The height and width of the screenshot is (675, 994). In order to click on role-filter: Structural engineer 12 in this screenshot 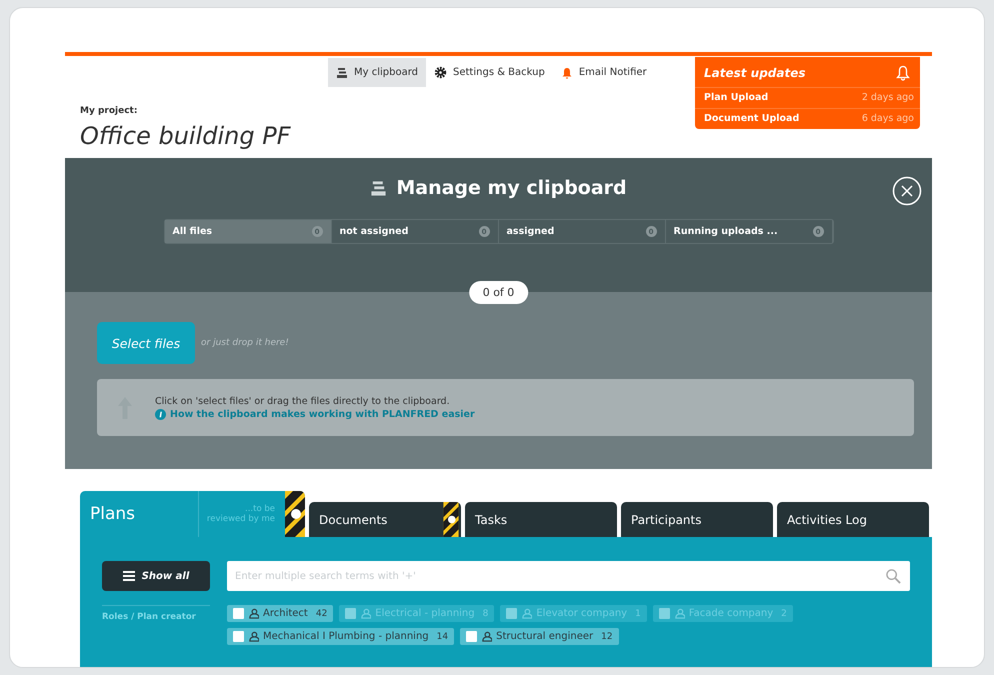, I will do `click(539, 636)`.